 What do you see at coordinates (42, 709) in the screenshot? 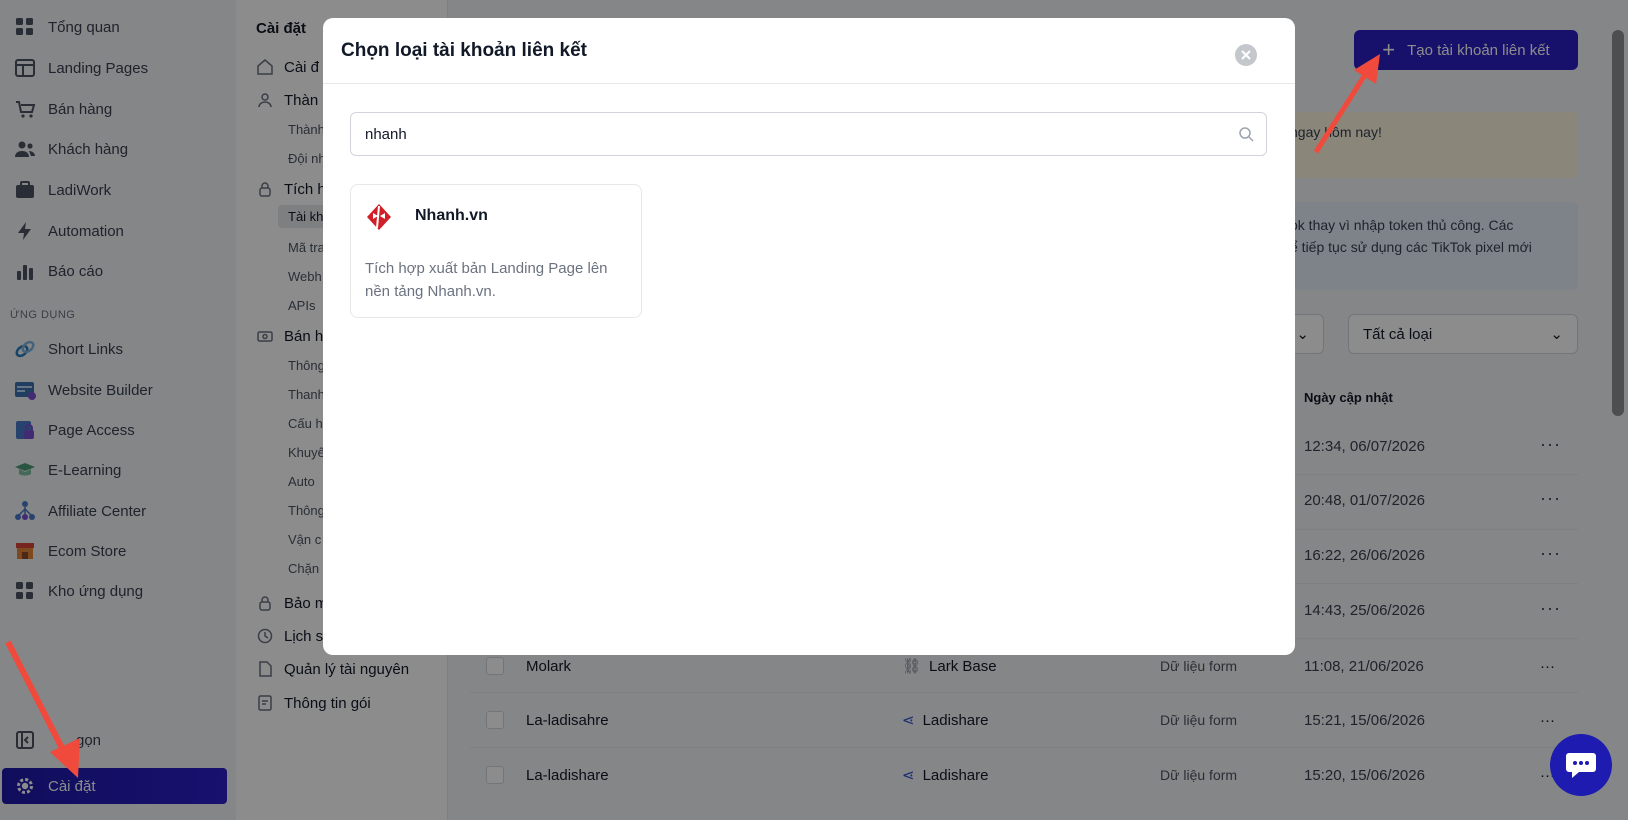
I see `annotation-arrow-bottom` at bounding box center [42, 709].